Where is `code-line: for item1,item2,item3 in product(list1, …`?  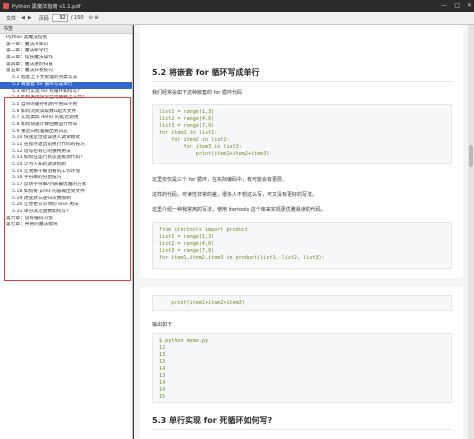 code-line: for item1,item2,item3 in product(list1, … is located at coordinates (242, 258).